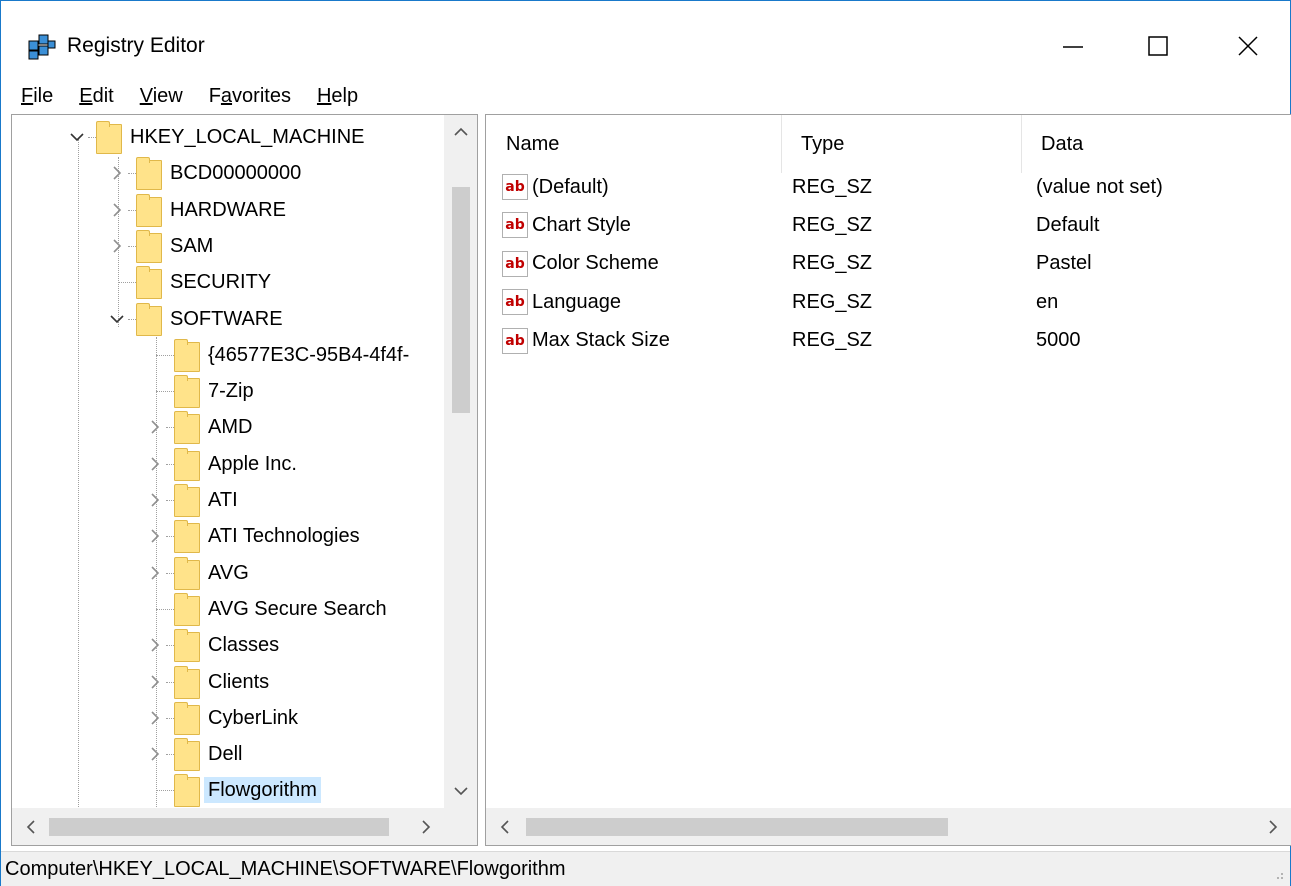  I want to click on tree-item: AVG Secure Search, so click(228, 609).